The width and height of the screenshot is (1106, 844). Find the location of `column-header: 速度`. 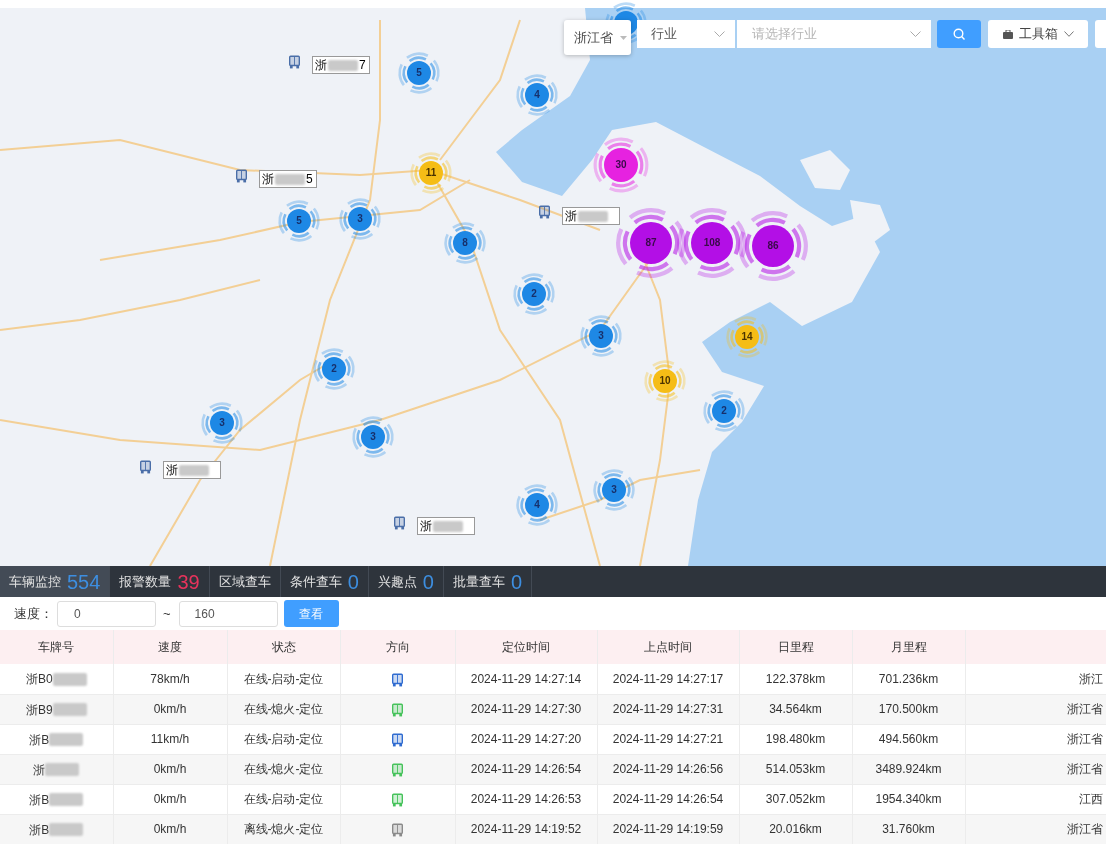

column-header: 速度 is located at coordinates (170, 647).